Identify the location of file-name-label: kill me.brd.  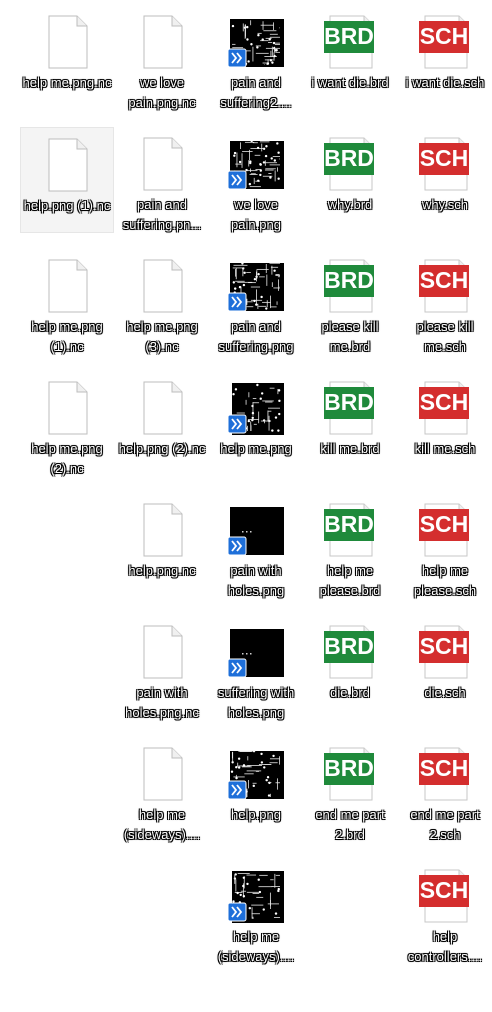
(350, 448).